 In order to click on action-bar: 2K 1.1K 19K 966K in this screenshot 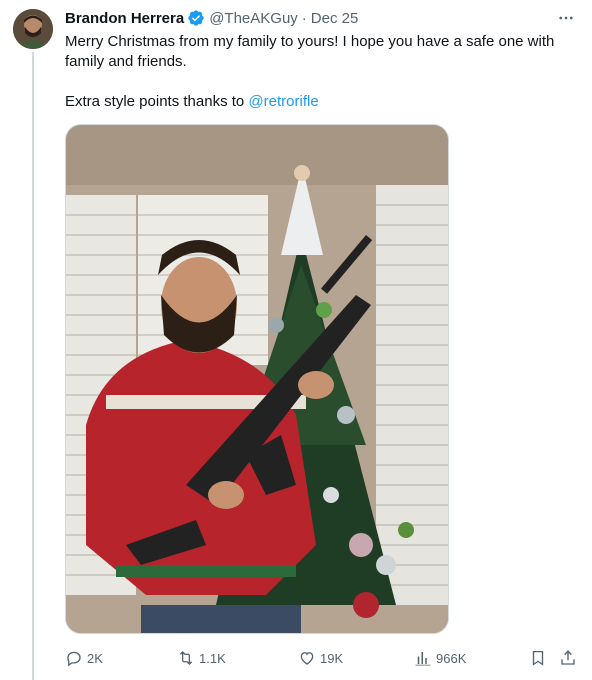, I will do `click(322, 658)`.